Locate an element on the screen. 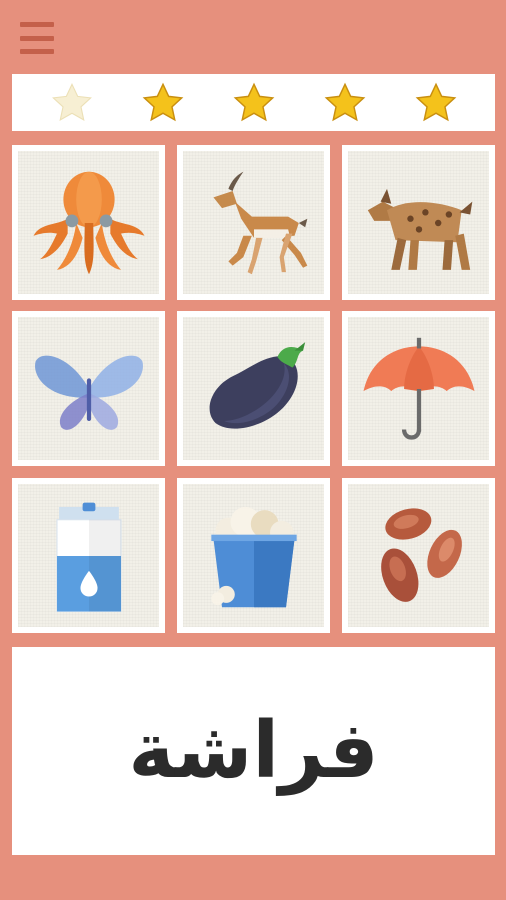 The height and width of the screenshot is (900, 506). tile-eggplant is located at coordinates (253, 388).